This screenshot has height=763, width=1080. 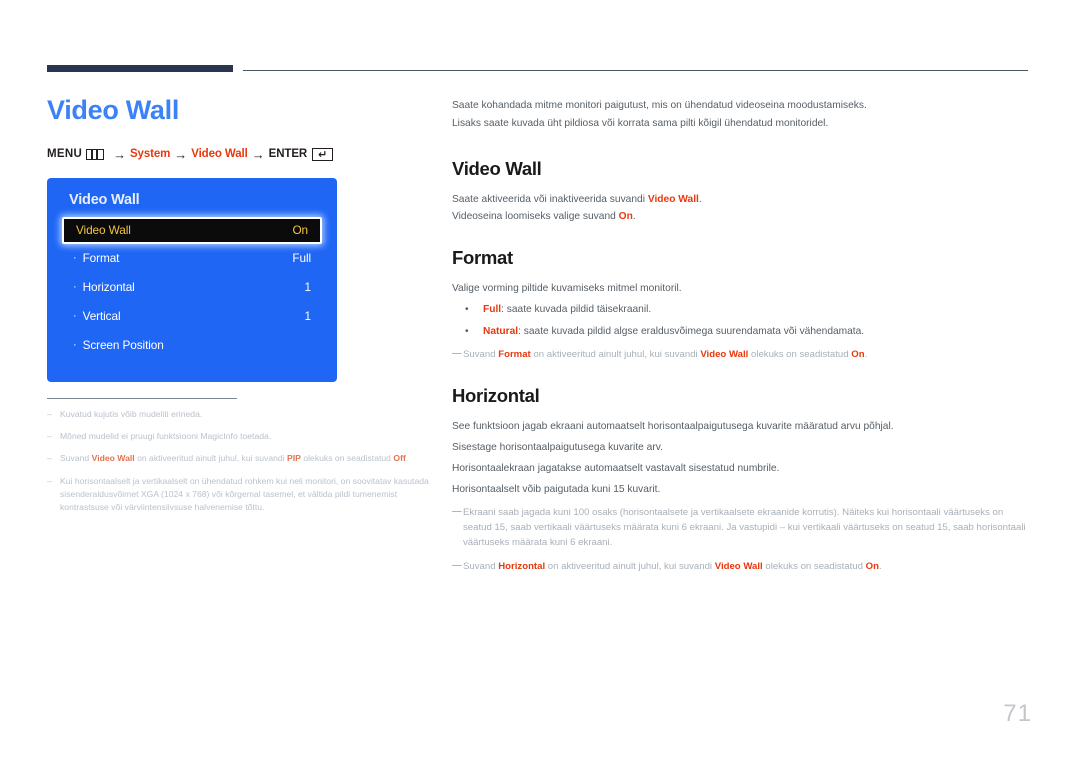 I want to click on breadcrumb-menu-label: MENU, so click(x=65, y=154).